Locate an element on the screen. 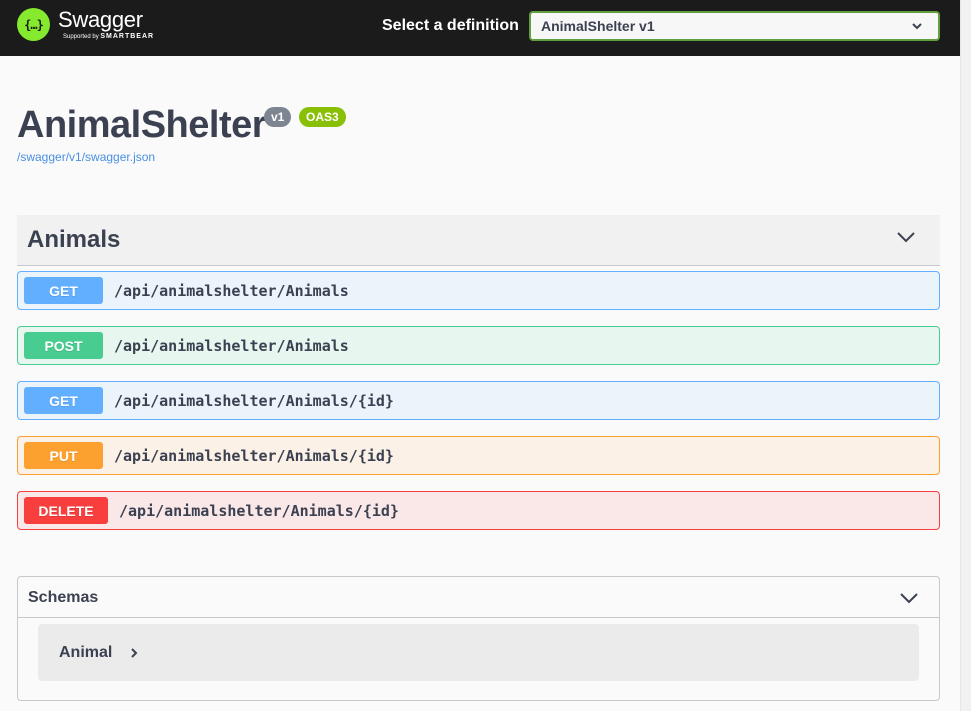  method-badge: DELETE is located at coordinates (66, 510).